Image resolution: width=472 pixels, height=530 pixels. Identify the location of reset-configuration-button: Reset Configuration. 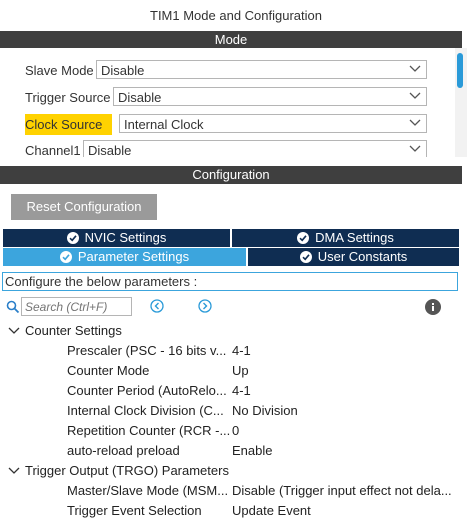
(84, 207).